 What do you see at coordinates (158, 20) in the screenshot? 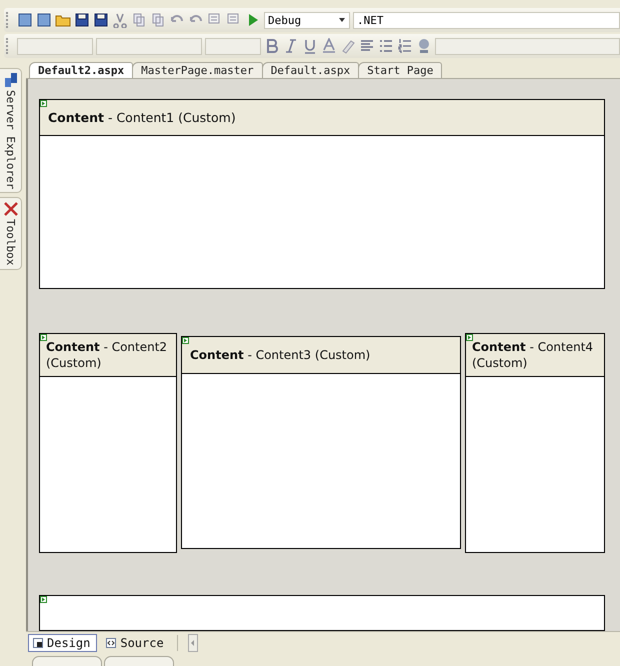
I see `paste-icon` at bounding box center [158, 20].